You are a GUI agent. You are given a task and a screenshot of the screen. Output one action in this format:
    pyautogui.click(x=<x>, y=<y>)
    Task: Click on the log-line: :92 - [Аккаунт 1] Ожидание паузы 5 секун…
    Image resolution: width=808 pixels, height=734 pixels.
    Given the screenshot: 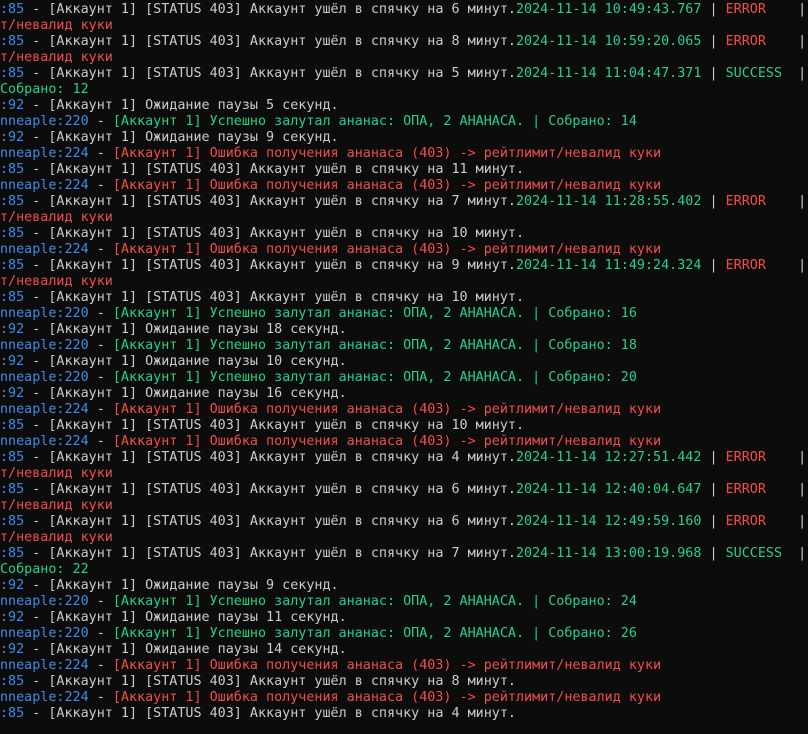 What is the action you would take?
    pyautogui.click(x=404, y=106)
    